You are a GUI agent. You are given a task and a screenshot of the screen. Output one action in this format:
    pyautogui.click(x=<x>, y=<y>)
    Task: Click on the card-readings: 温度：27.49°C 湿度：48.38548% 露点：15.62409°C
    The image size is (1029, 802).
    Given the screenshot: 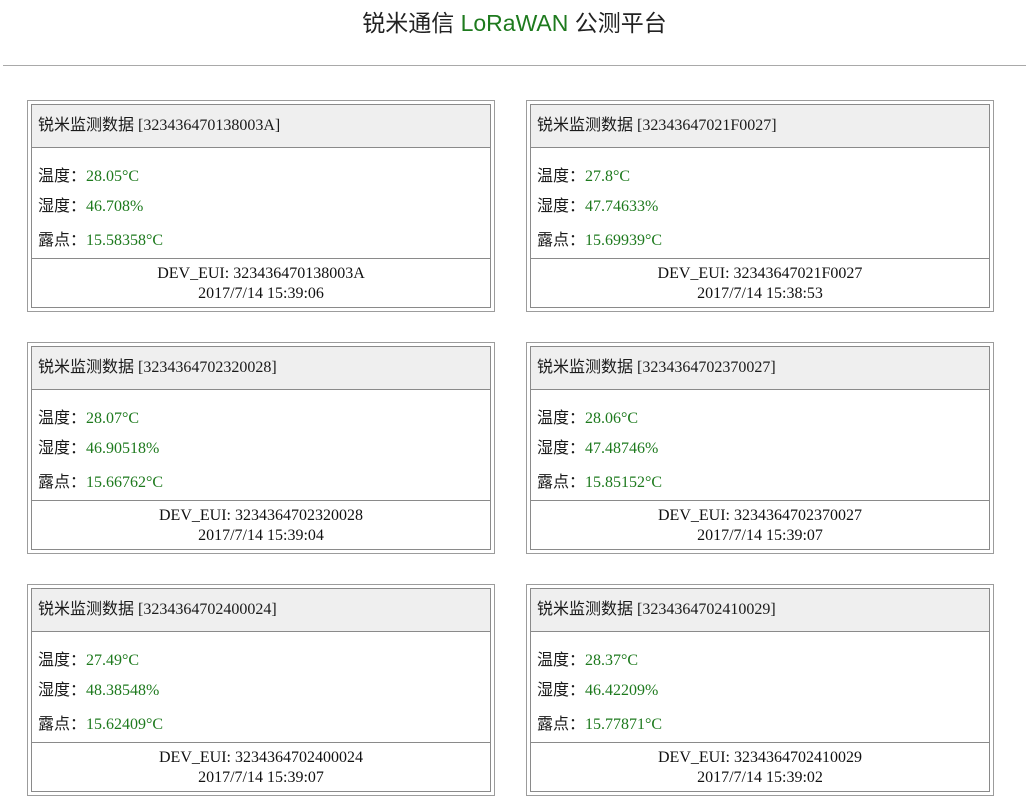 What is the action you would take?
    pyautogui.click(x=261, y=687)
    